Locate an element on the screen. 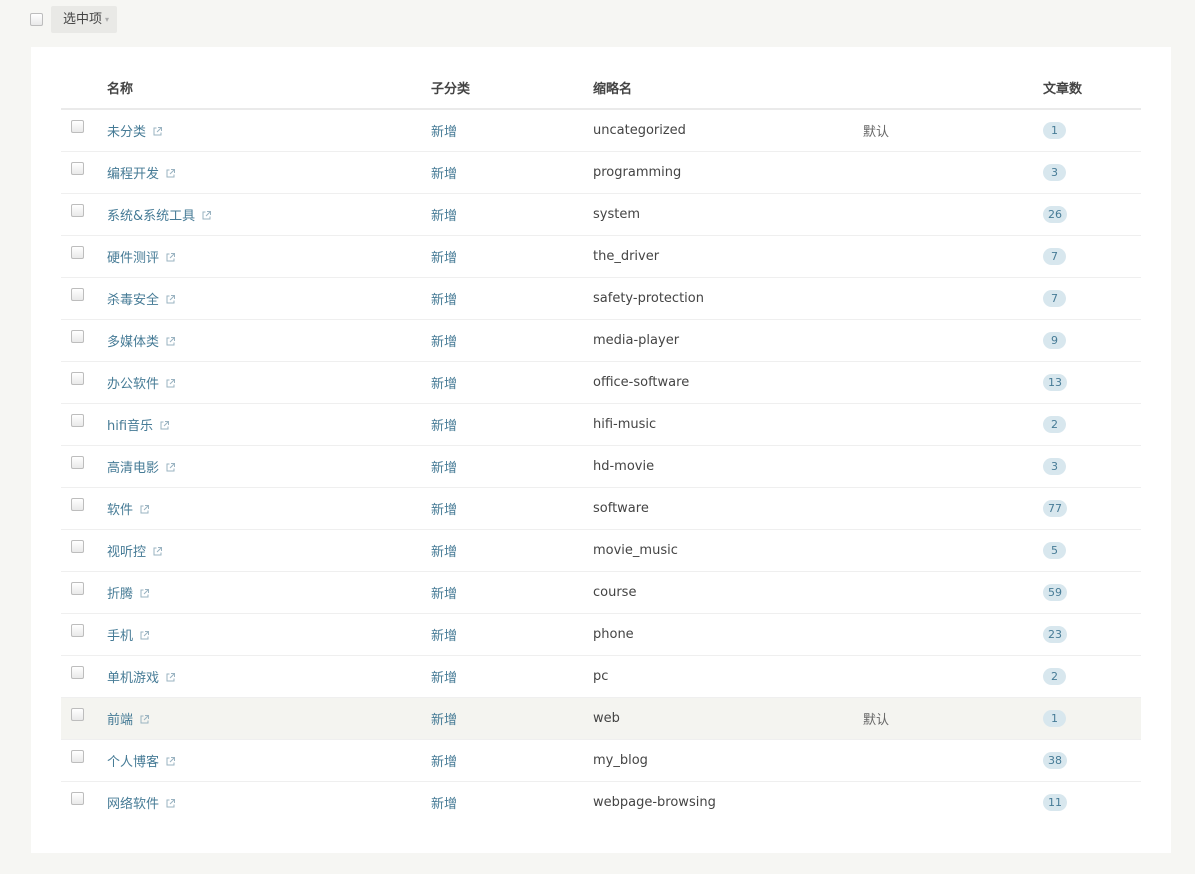 This screenshot has height=874, width=1195. category-name-link: 杀毒安全 is located at coordinates (133, 300).